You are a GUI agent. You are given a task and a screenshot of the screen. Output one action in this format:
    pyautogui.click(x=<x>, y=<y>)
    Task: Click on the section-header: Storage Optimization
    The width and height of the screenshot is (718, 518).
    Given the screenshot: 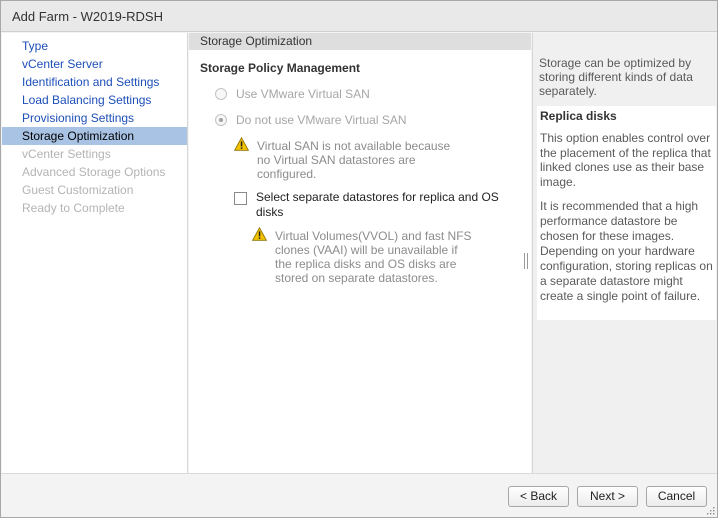 What is the action you would take?
    pyautogui.click(x=360, y=41)
    